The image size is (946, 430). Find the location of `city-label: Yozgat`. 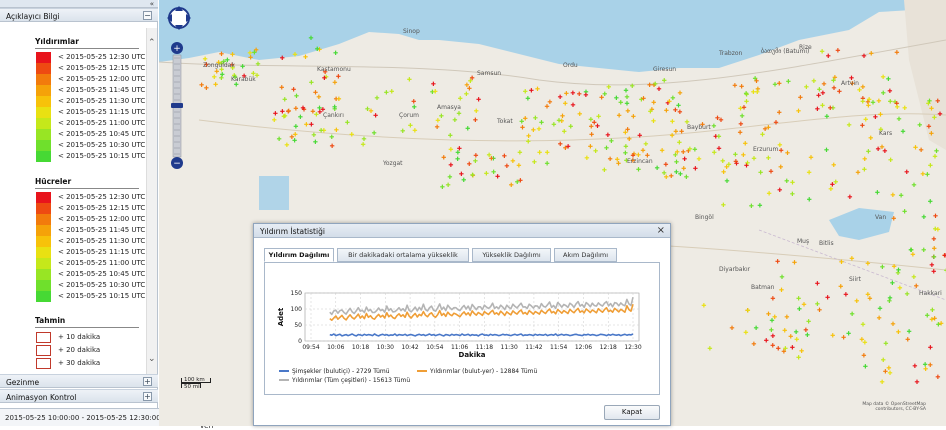

city-label: Yozgat is located at coordinates (393, 163).